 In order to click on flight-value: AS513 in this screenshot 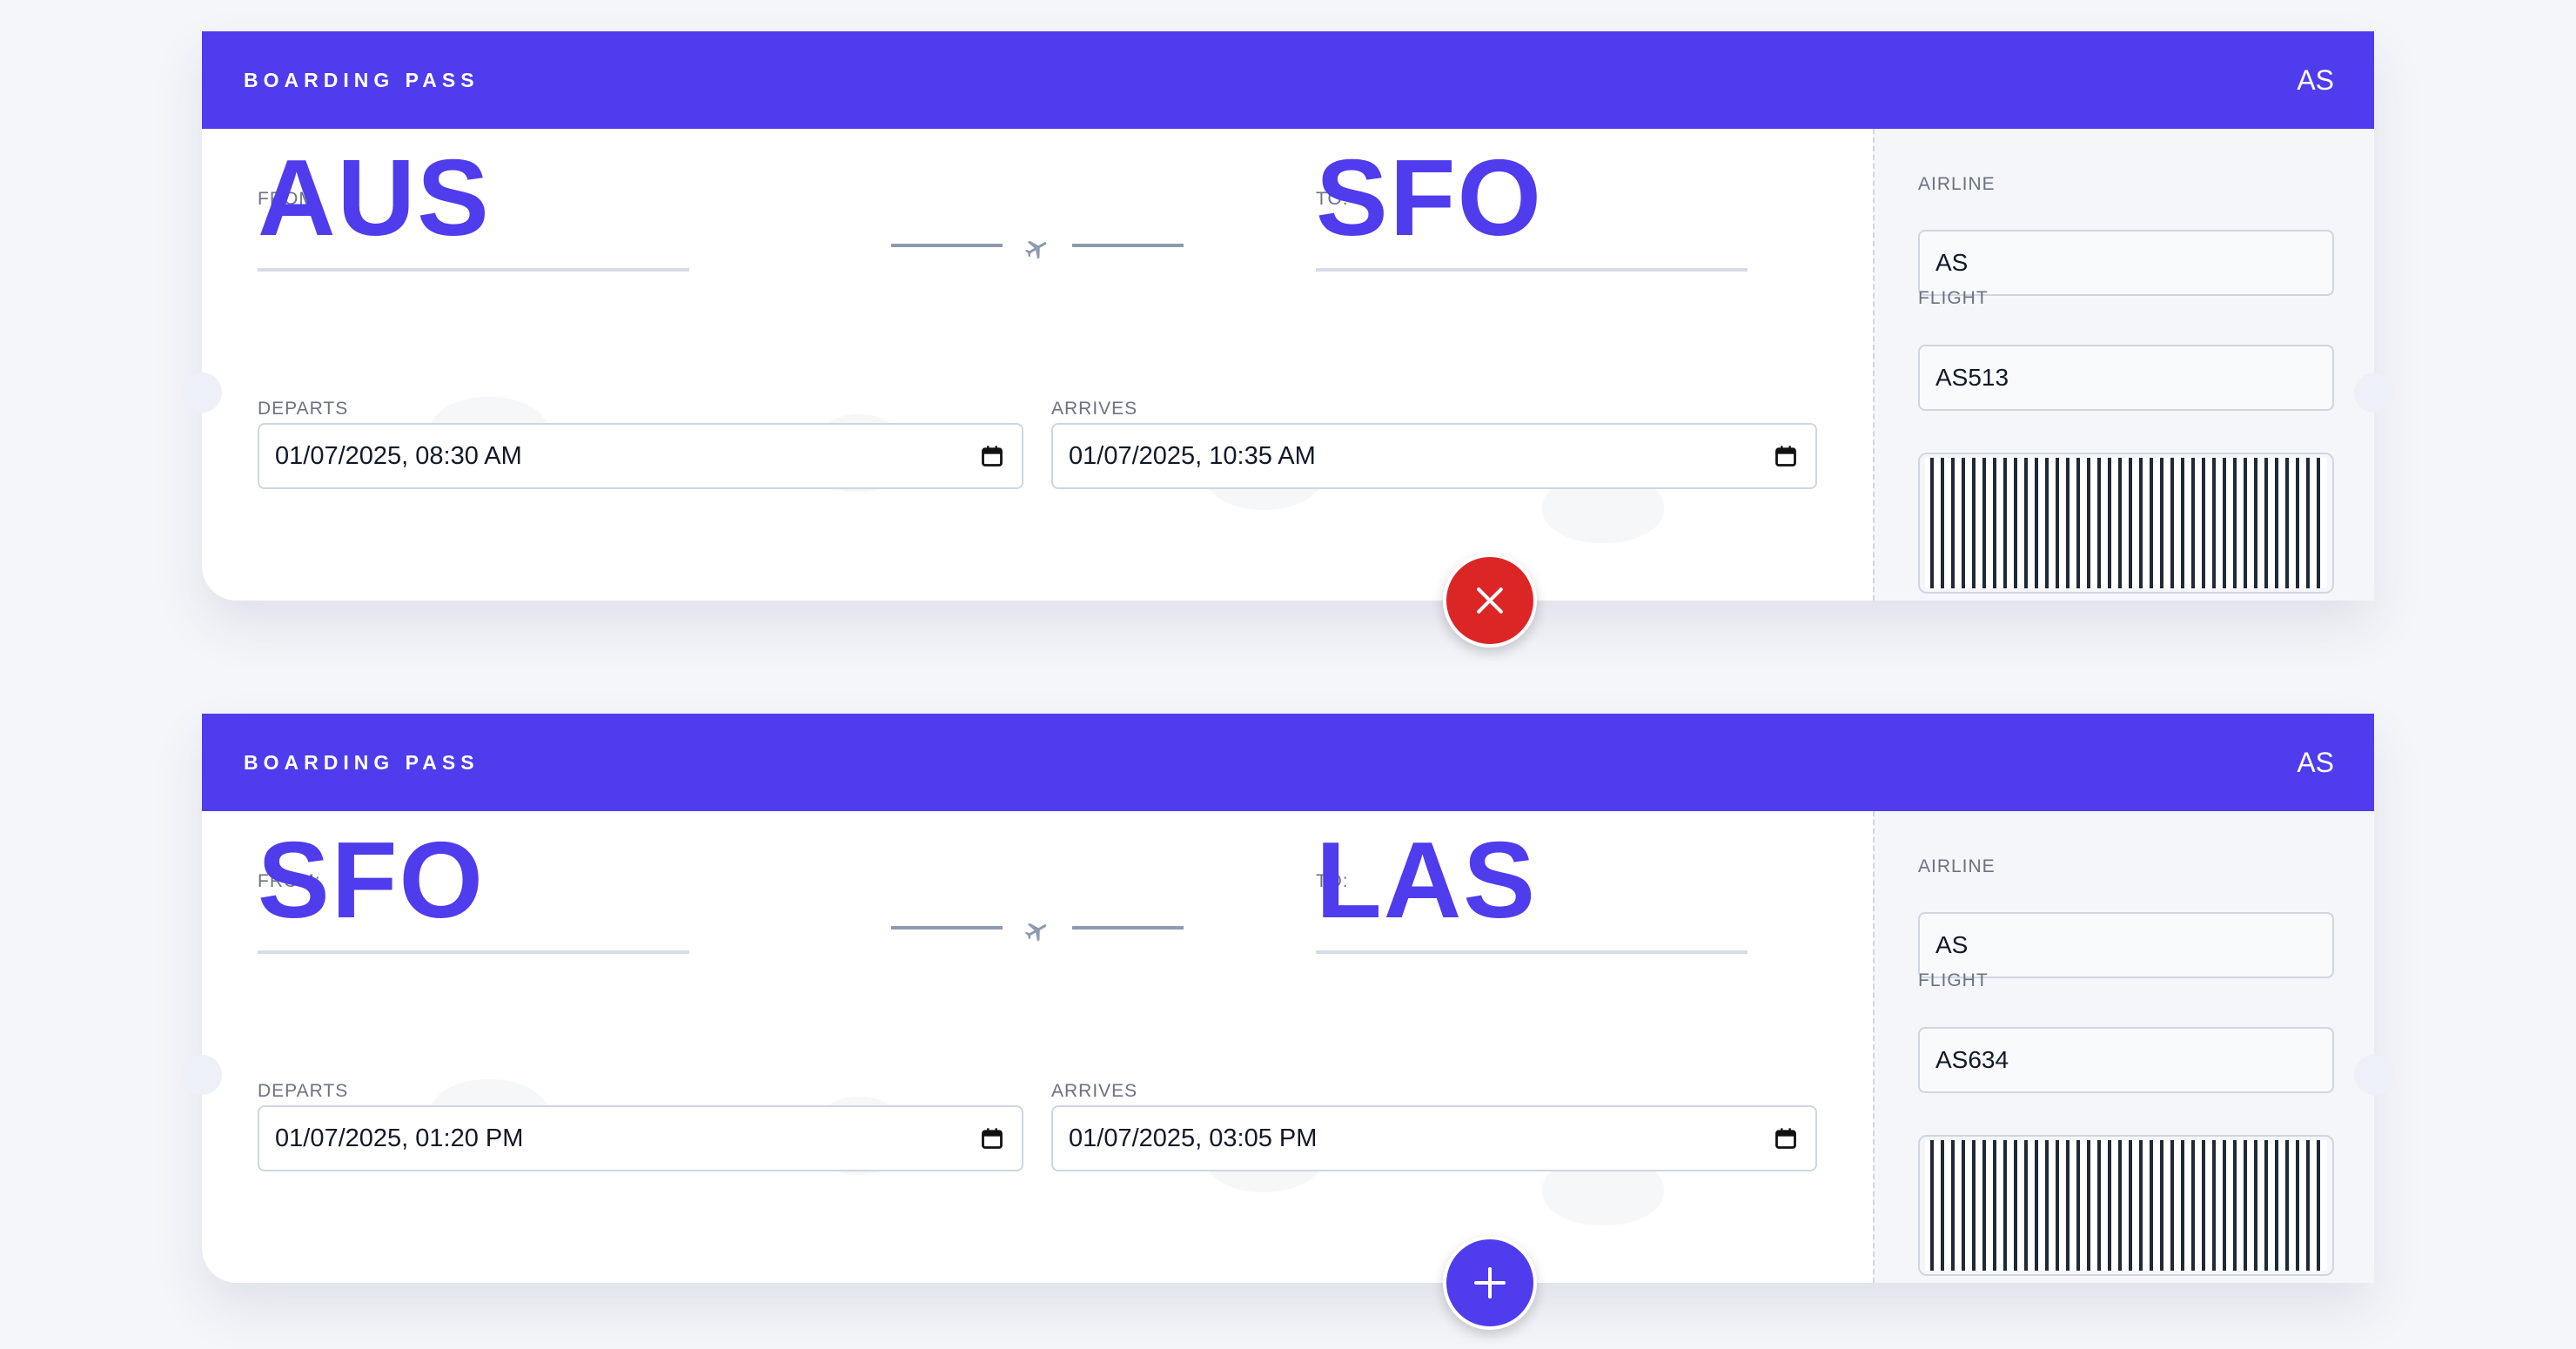, I will do `click(1972, 377)`.